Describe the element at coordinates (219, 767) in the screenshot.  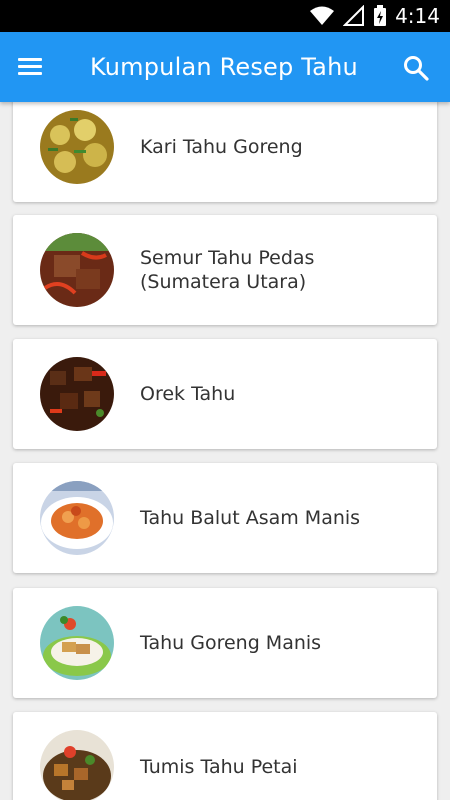
I see `recipe-title: Tumis Tahu Petai` at that location.